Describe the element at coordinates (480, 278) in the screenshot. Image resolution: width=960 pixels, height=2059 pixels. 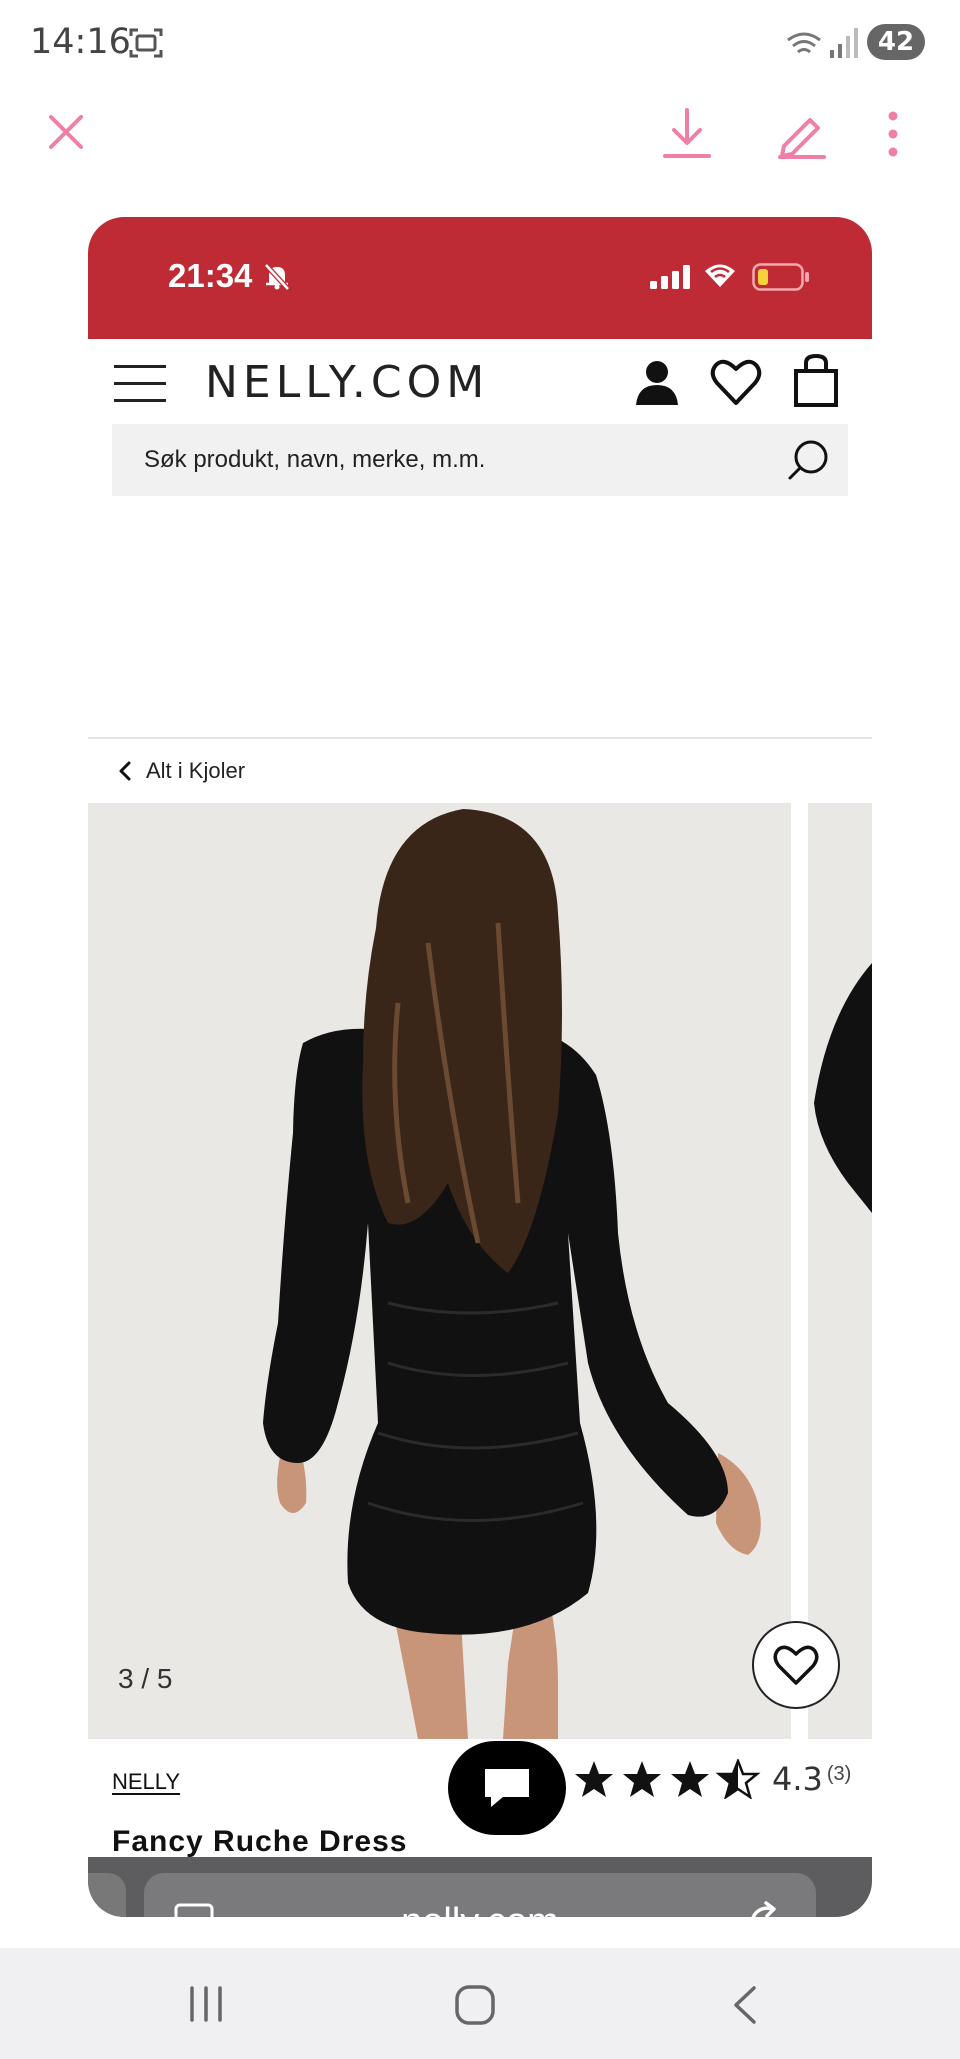
I see `ios-status-bar: 21:34` at that location.